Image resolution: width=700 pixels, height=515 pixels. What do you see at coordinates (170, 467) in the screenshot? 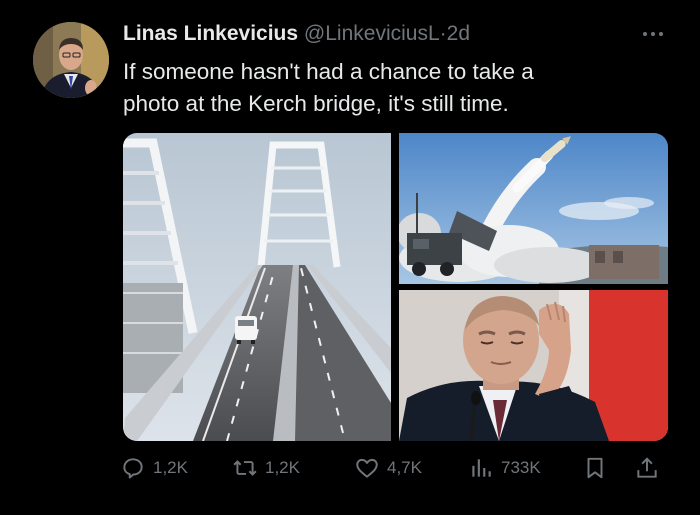
I see `reply-count: 1,2K` at bounding box center [170, 467].